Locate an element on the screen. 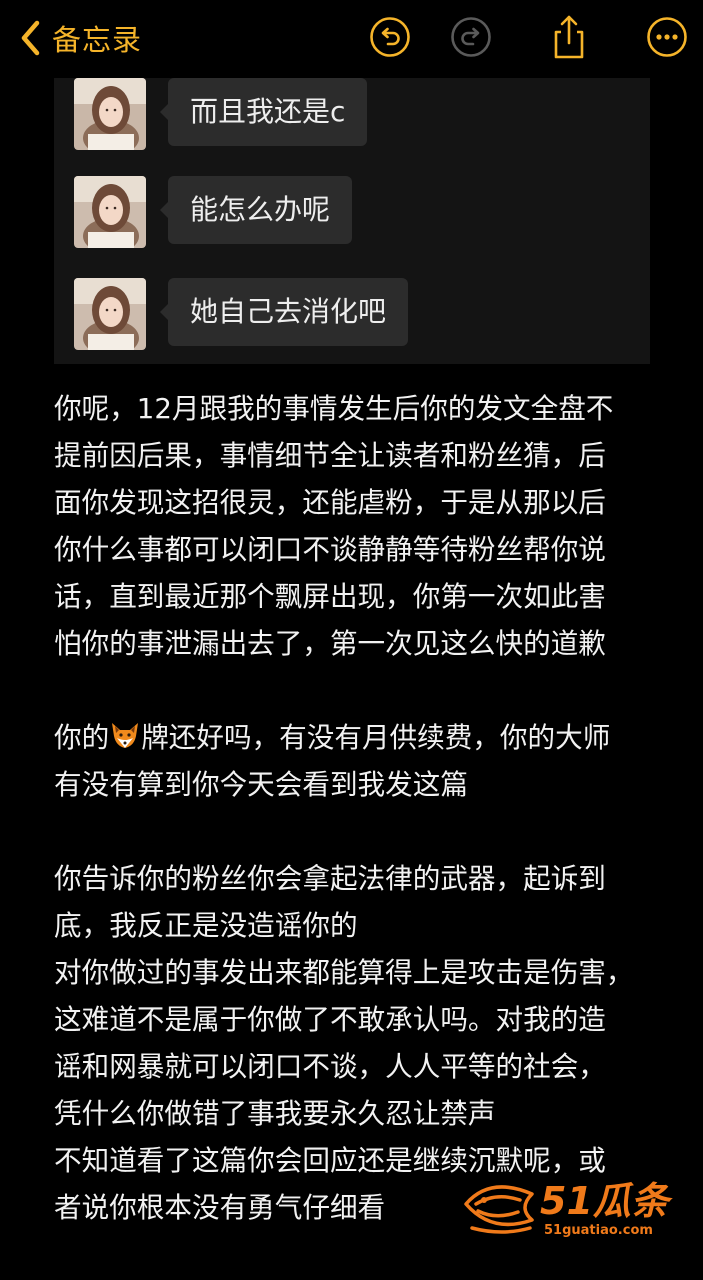 Image resolution: width=703 pixels, height=1280 pixels. note-text: 牌还好吗，有没有月供续费，你的大师 is located at coordinates (376, 737).